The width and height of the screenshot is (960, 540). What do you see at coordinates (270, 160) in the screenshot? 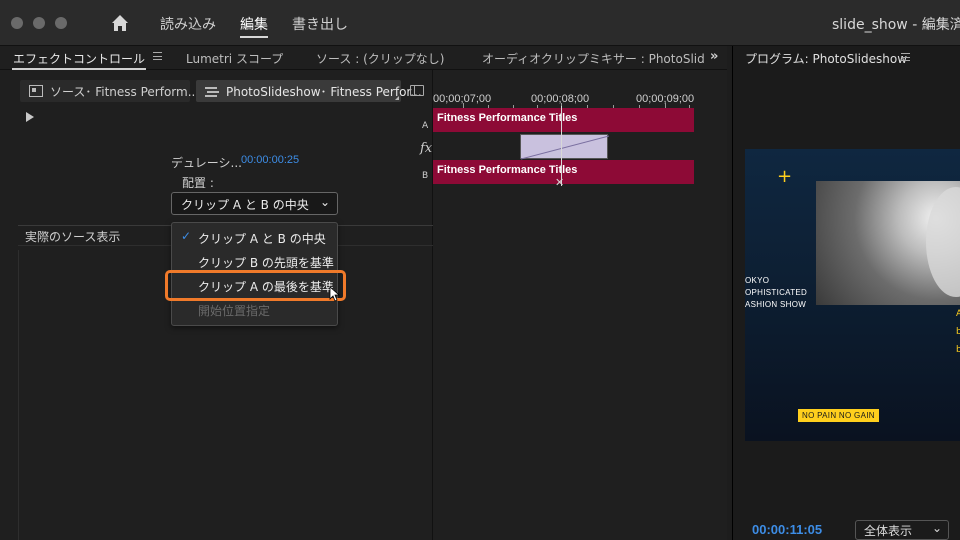
I see `duration-value: 00:00:00:25` at bounding box center [270, 160].